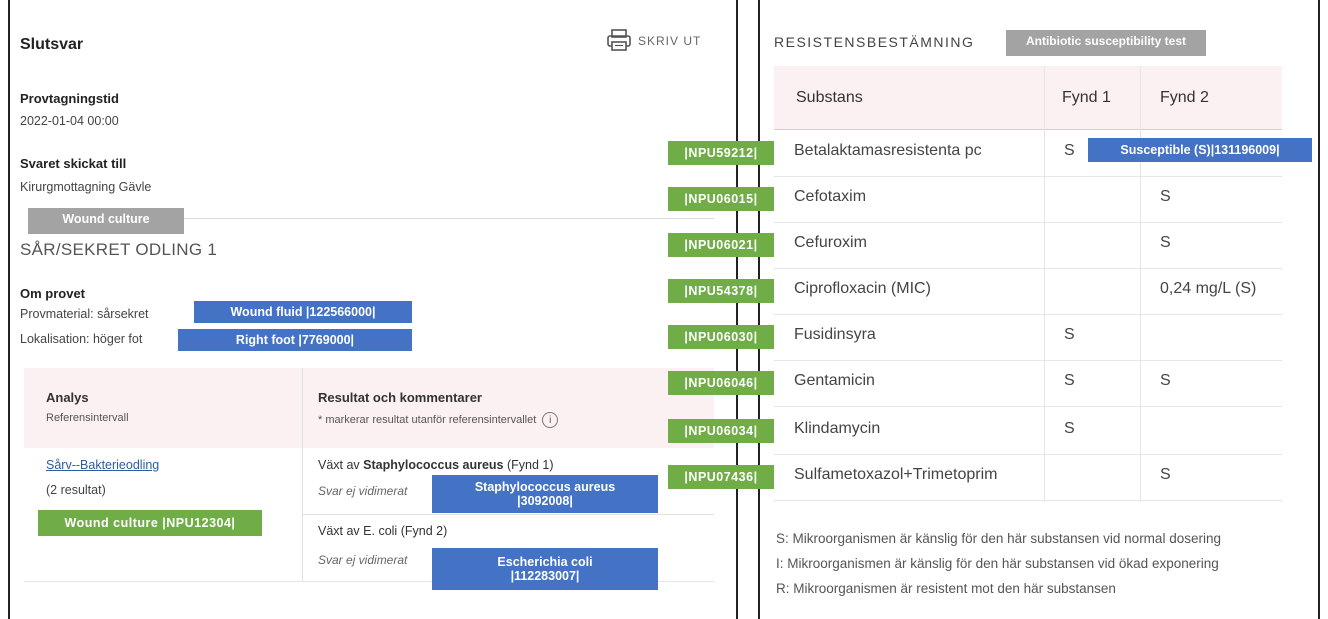  Describe the element at coordinates (874, 42) in the screenshot. I see `susceptibility-title: RESISTENSBESTÄMNING` at that location.